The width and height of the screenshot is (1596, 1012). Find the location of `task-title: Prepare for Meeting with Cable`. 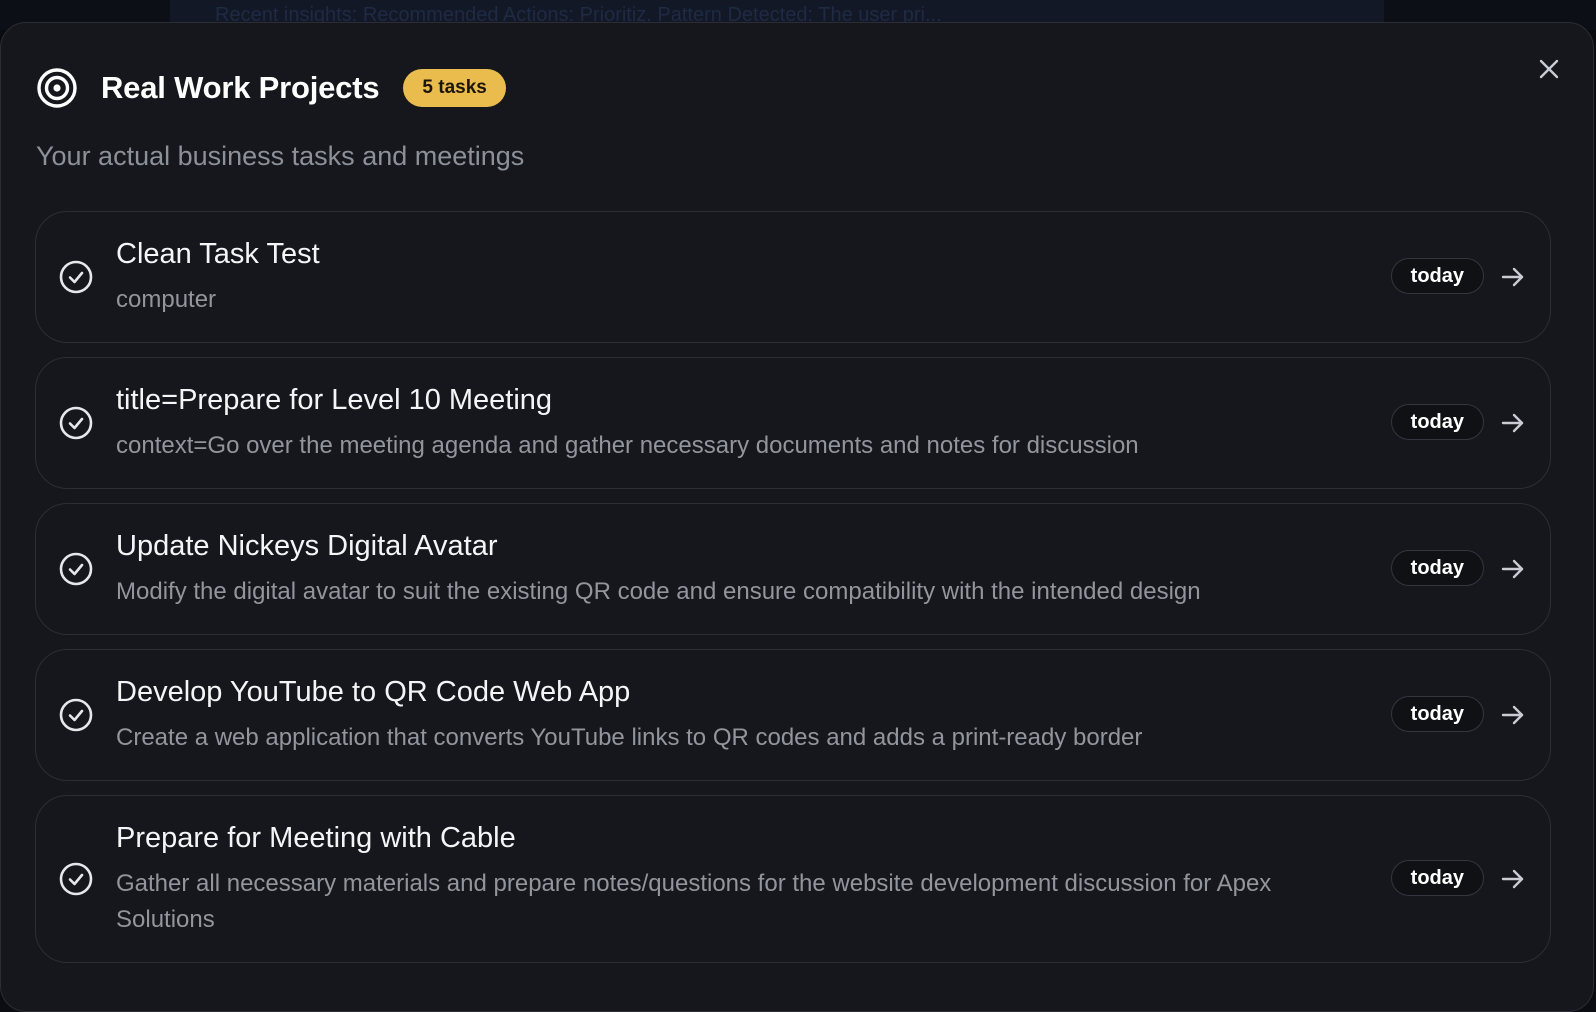

task-title: Prepare for Meeting with Cable is located at coordinates (316, 838).